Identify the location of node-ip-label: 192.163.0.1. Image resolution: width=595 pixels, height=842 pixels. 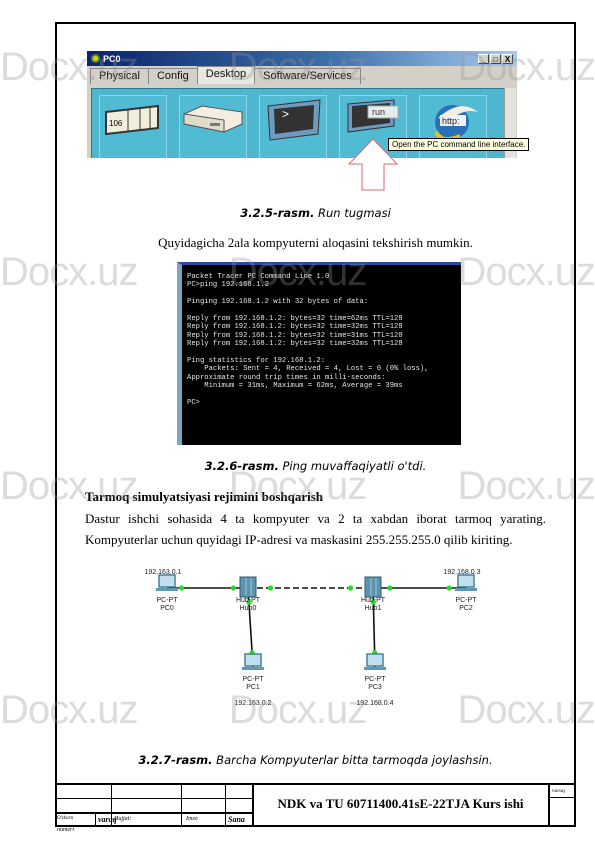
(163, 572).